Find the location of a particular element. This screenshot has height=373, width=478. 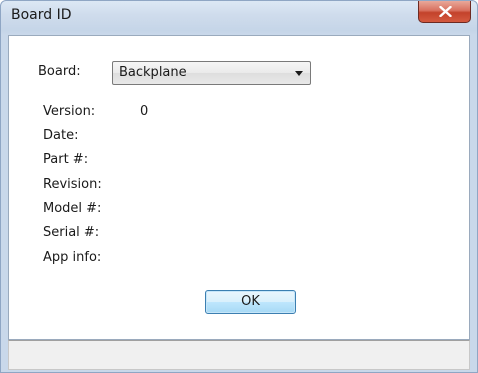

model-number-label: Model #: is located at coordinates (72, 208).